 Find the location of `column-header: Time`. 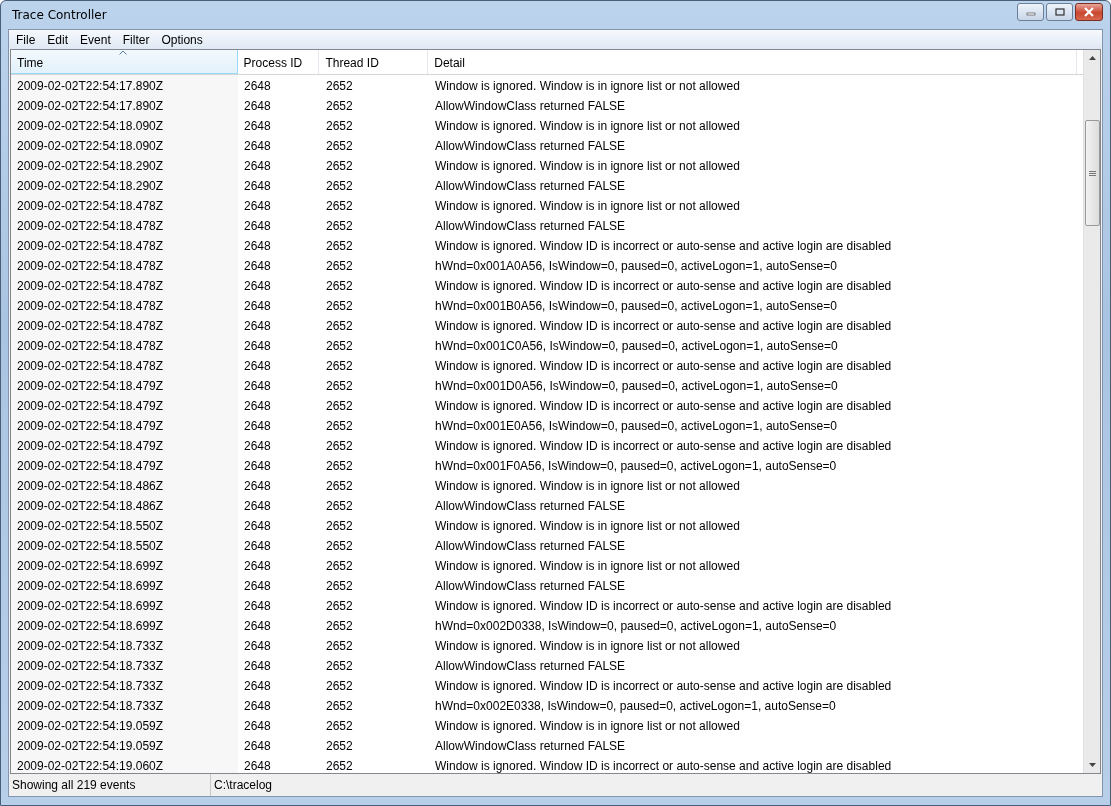

column-header: Time is located at coordinates (124, 62).